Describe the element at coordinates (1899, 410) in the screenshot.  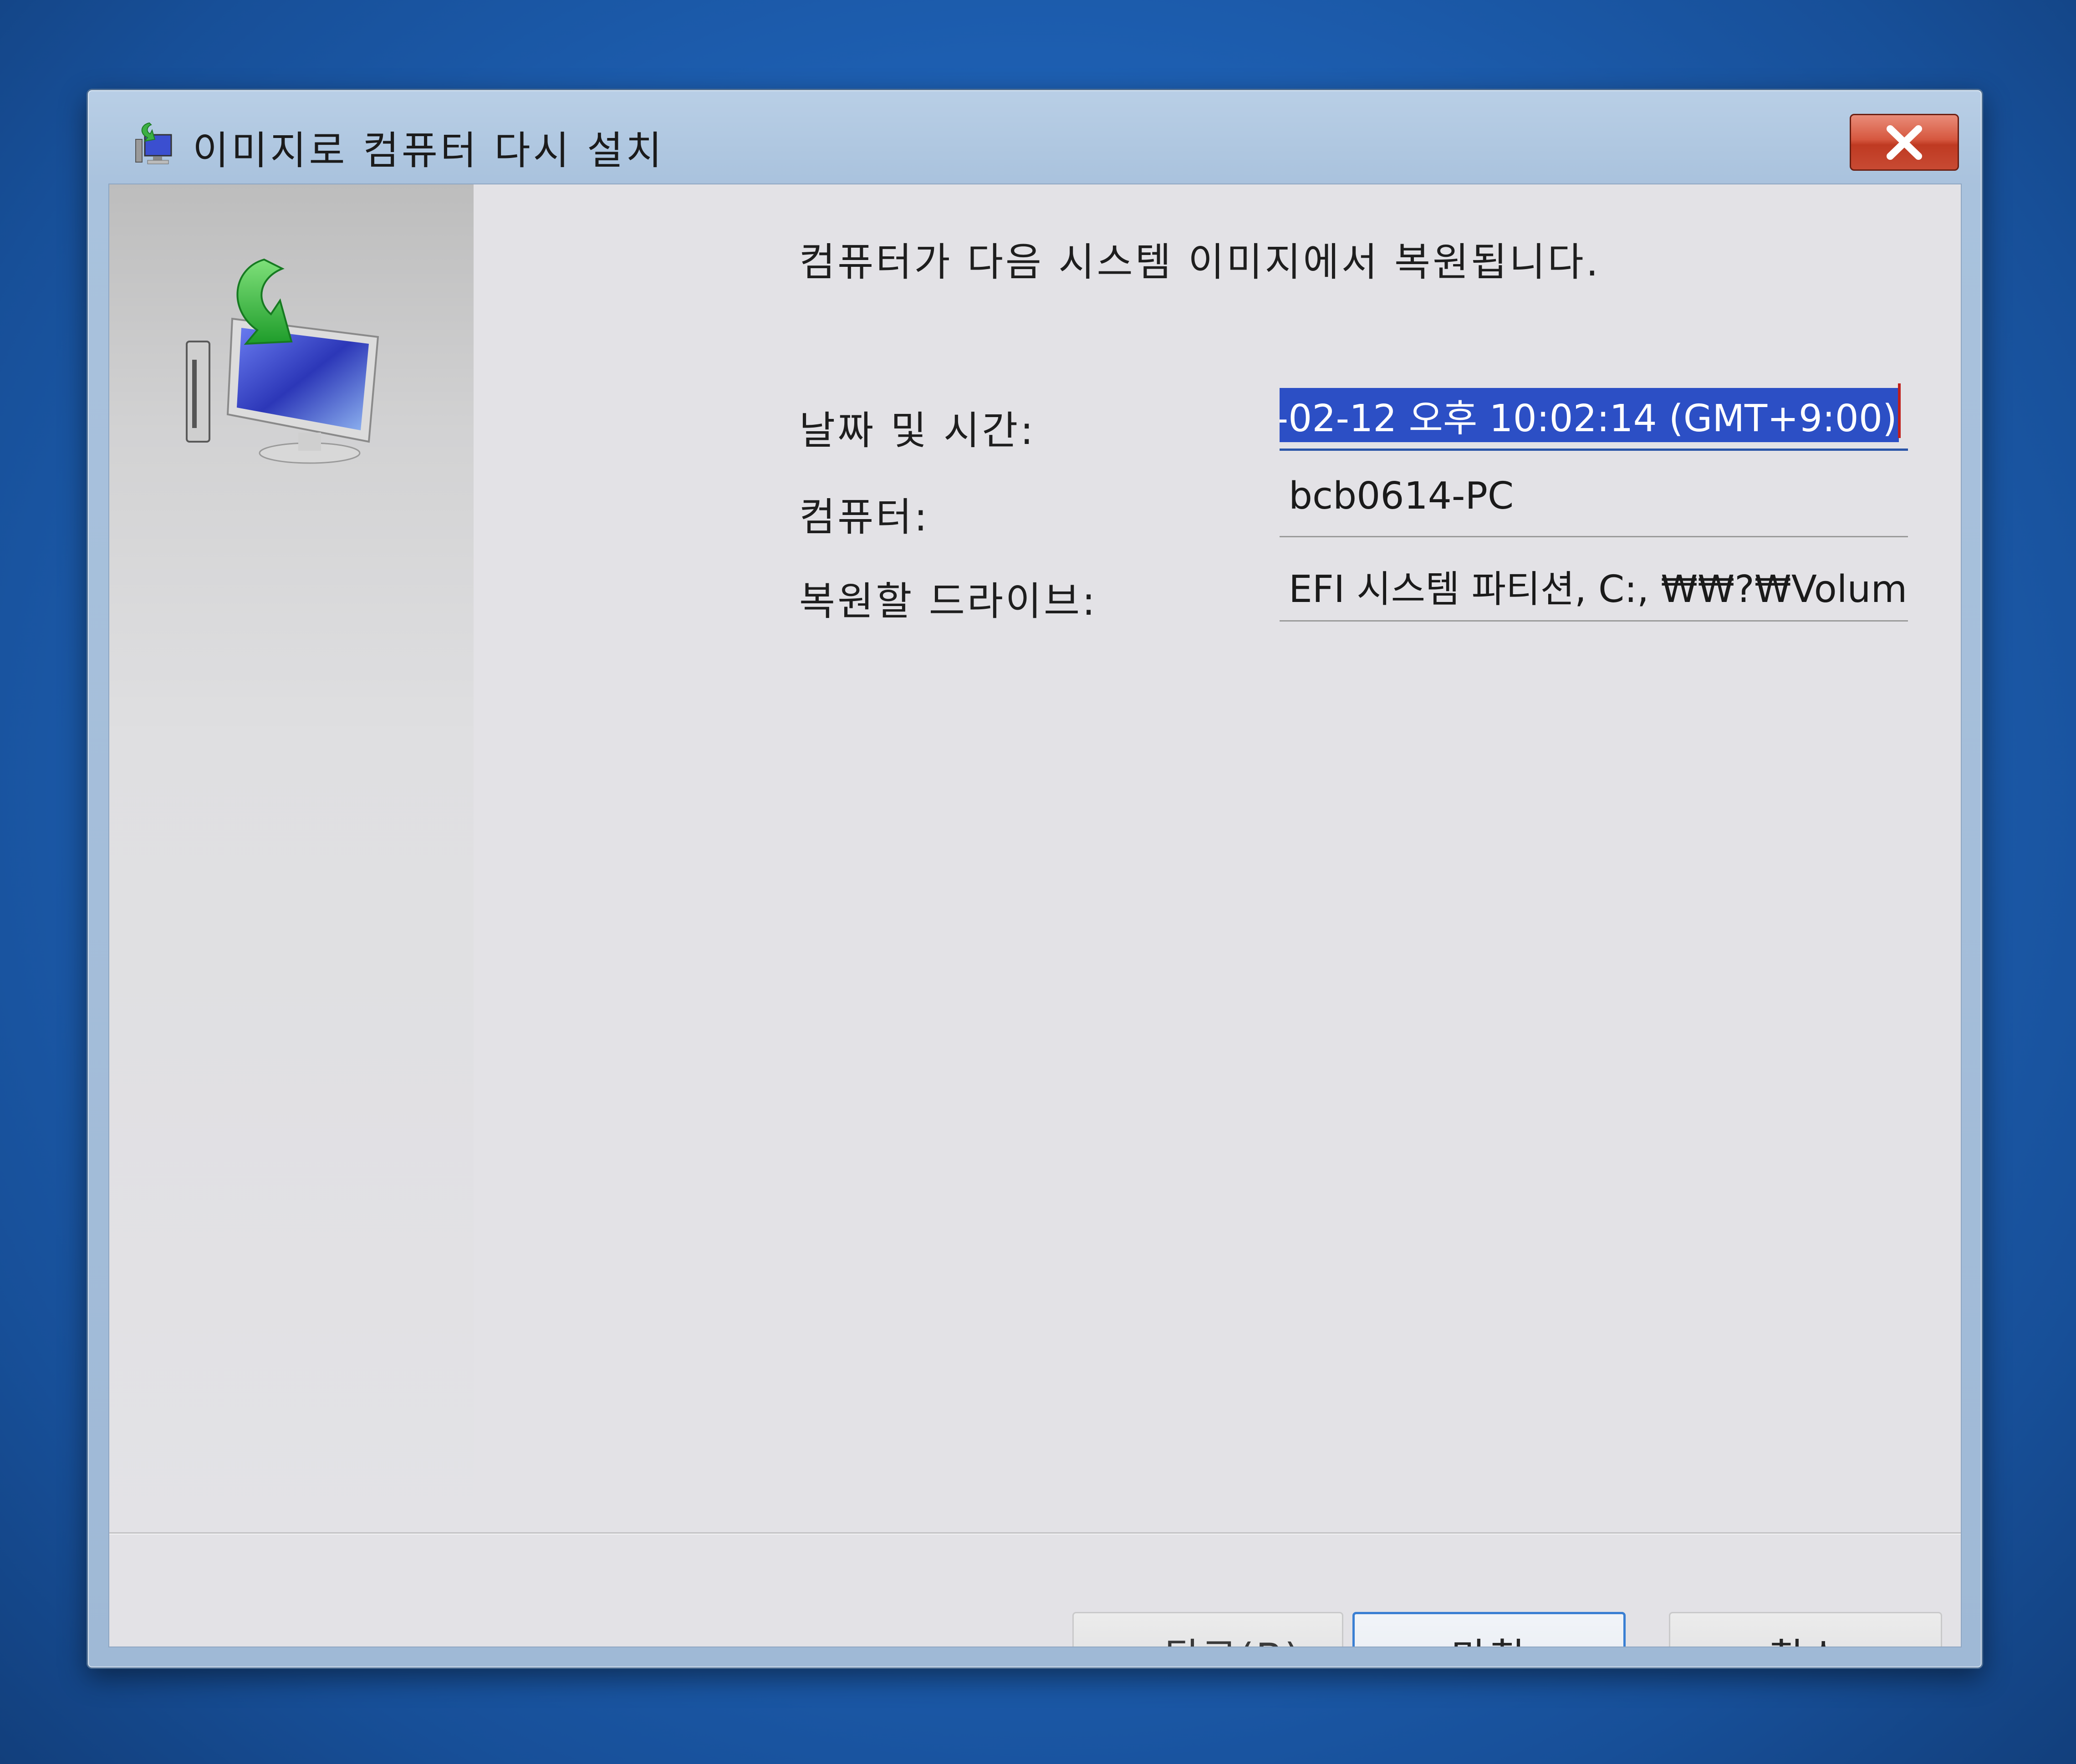
I see `text-caret` at that location.